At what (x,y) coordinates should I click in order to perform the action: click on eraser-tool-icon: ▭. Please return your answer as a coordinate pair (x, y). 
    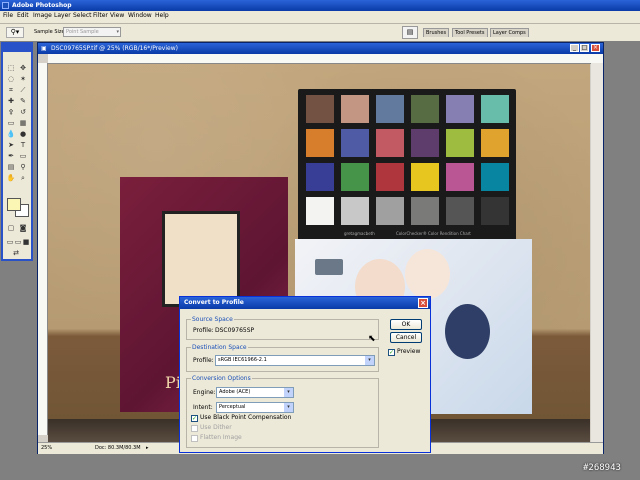
    Looking at the image, I should click on (11, 123).